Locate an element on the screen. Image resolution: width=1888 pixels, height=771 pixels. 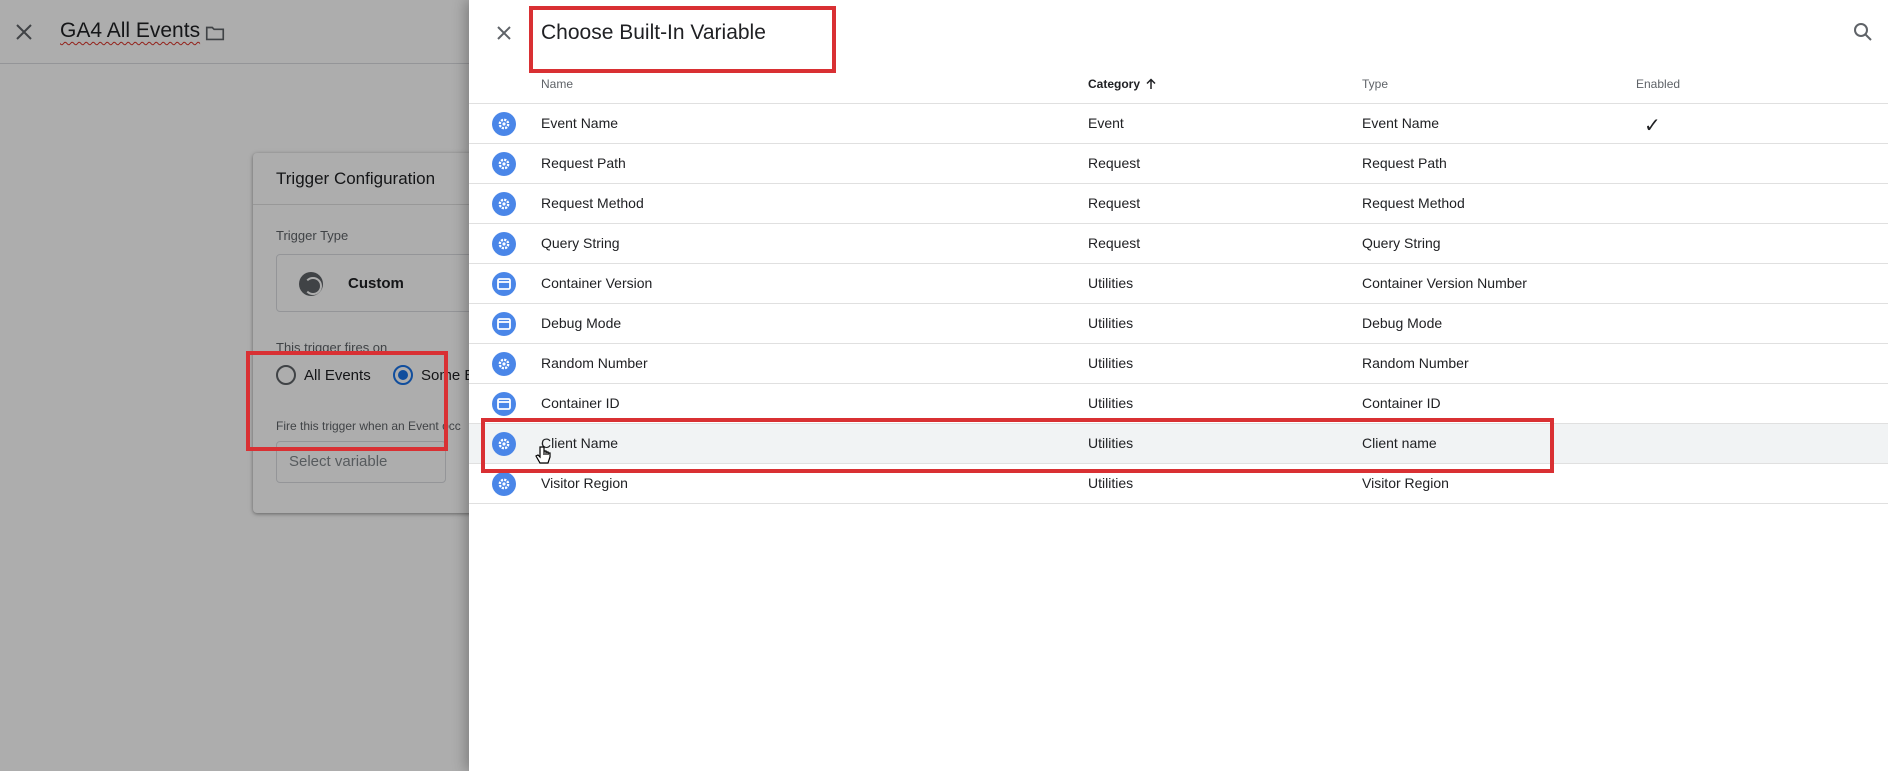
variable-name: Request Path is located at coordinates (583, 163).